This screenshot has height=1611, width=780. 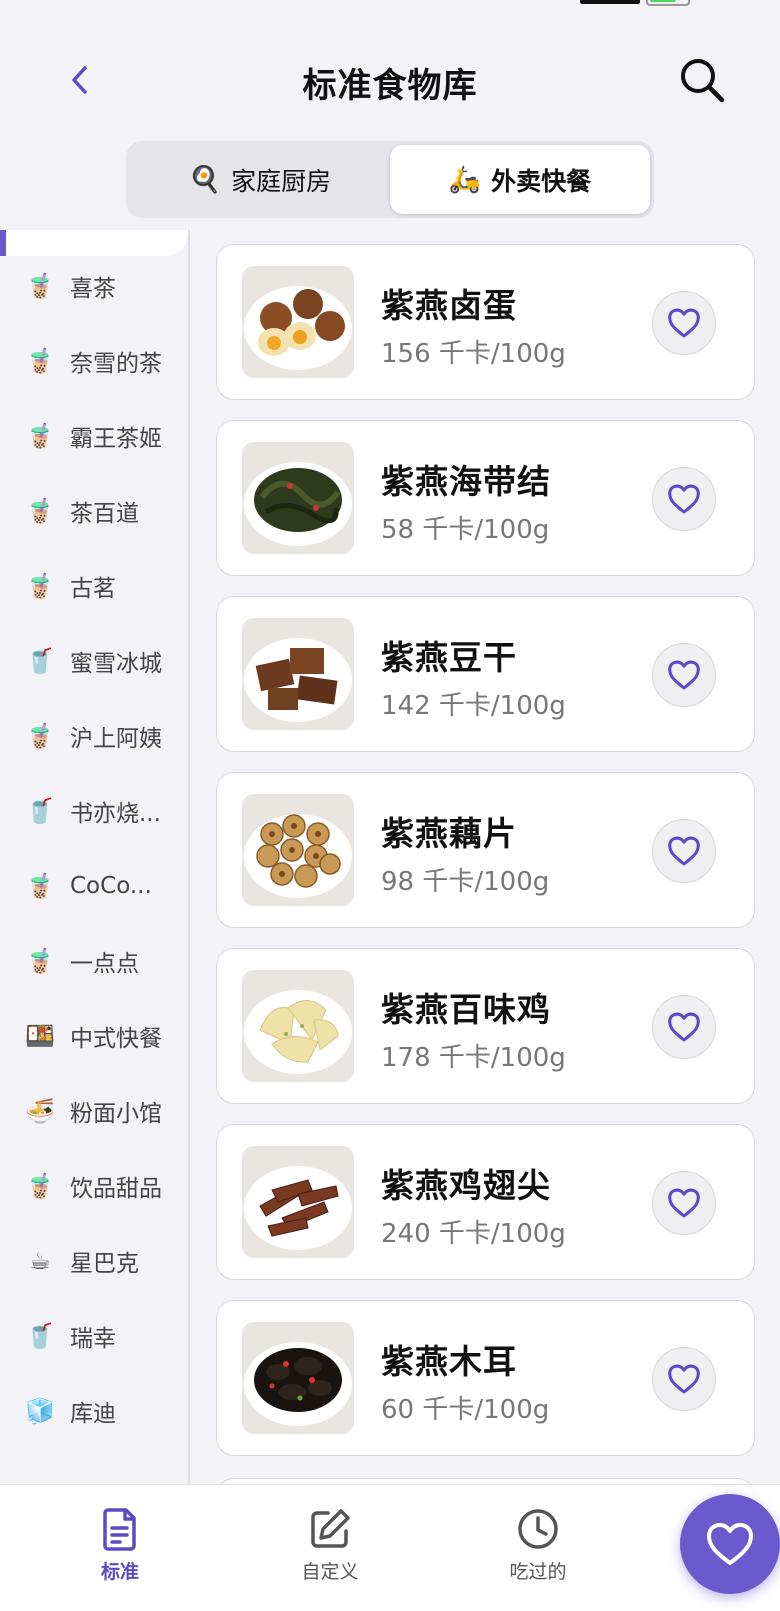 I want to click on sidebar-item-label: 霸王茶姬, so click(x=116, y=439).